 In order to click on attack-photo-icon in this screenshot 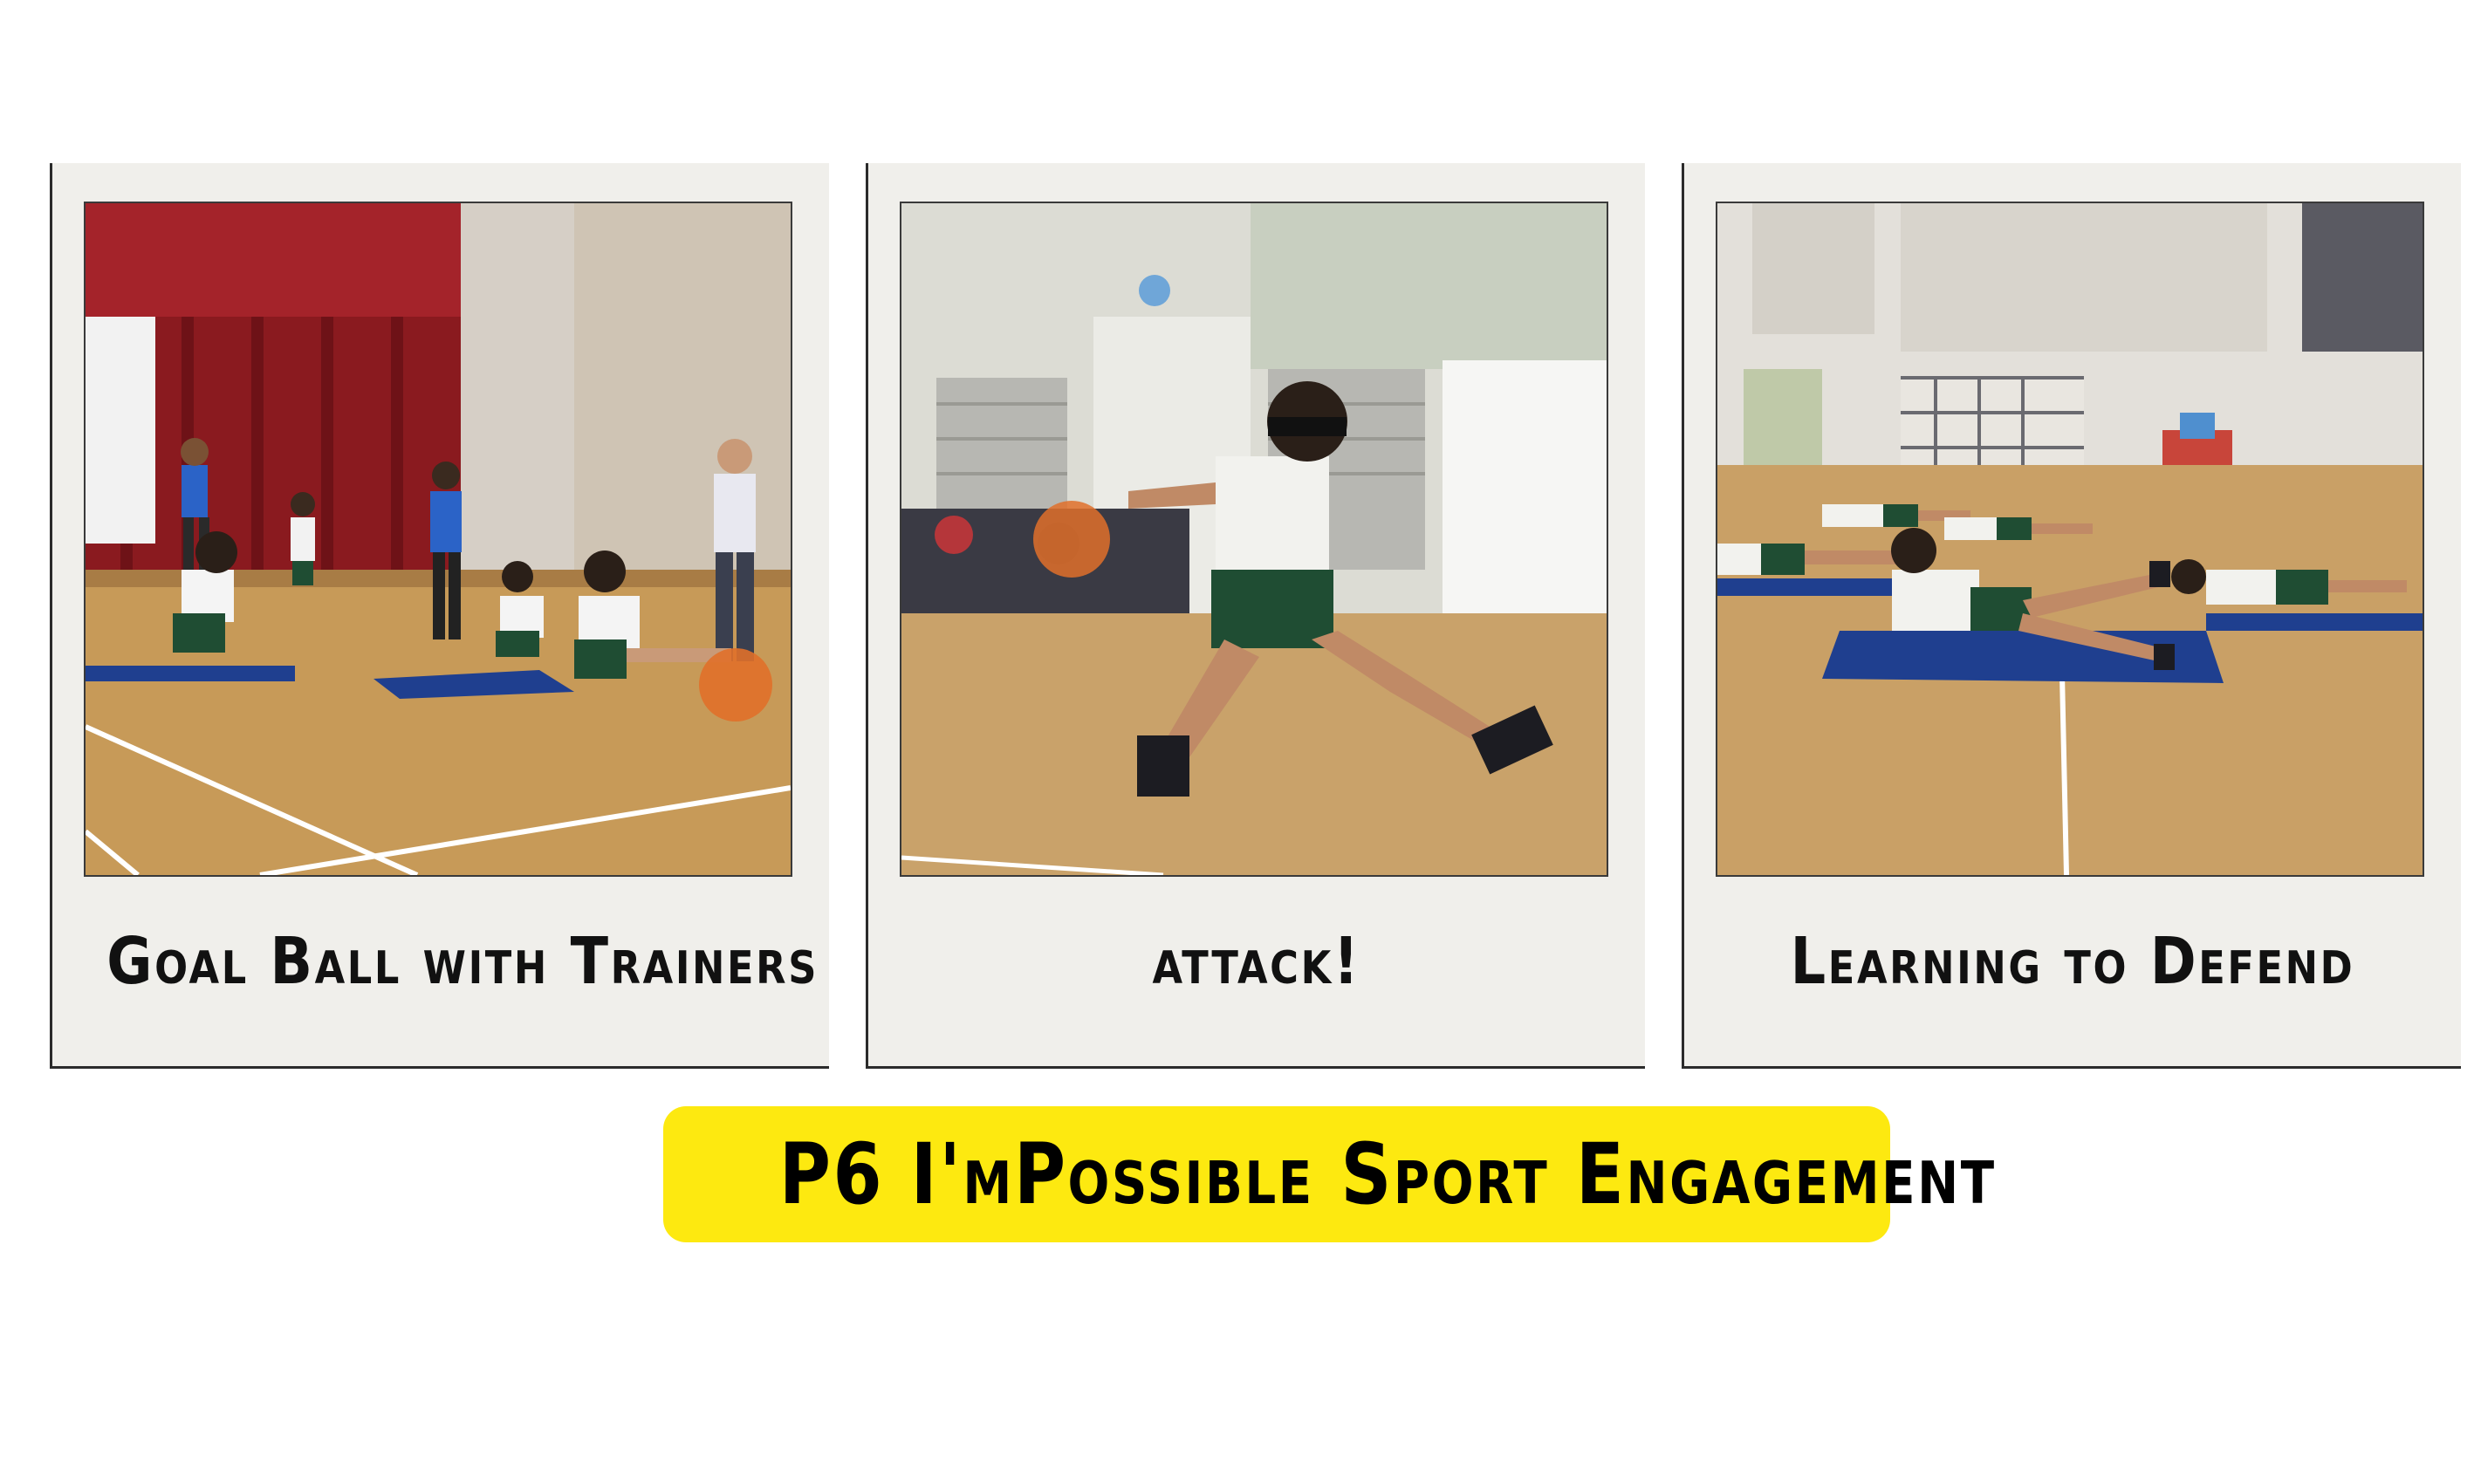, I will do `click(1254, 539)`.